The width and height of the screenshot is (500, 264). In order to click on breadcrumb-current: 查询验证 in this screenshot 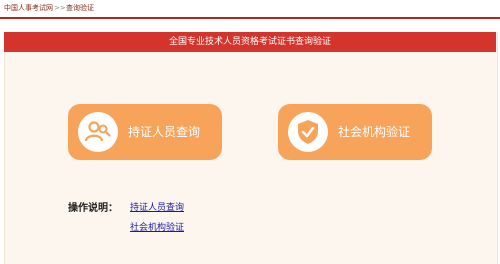, I will do `click(80, 8)`.